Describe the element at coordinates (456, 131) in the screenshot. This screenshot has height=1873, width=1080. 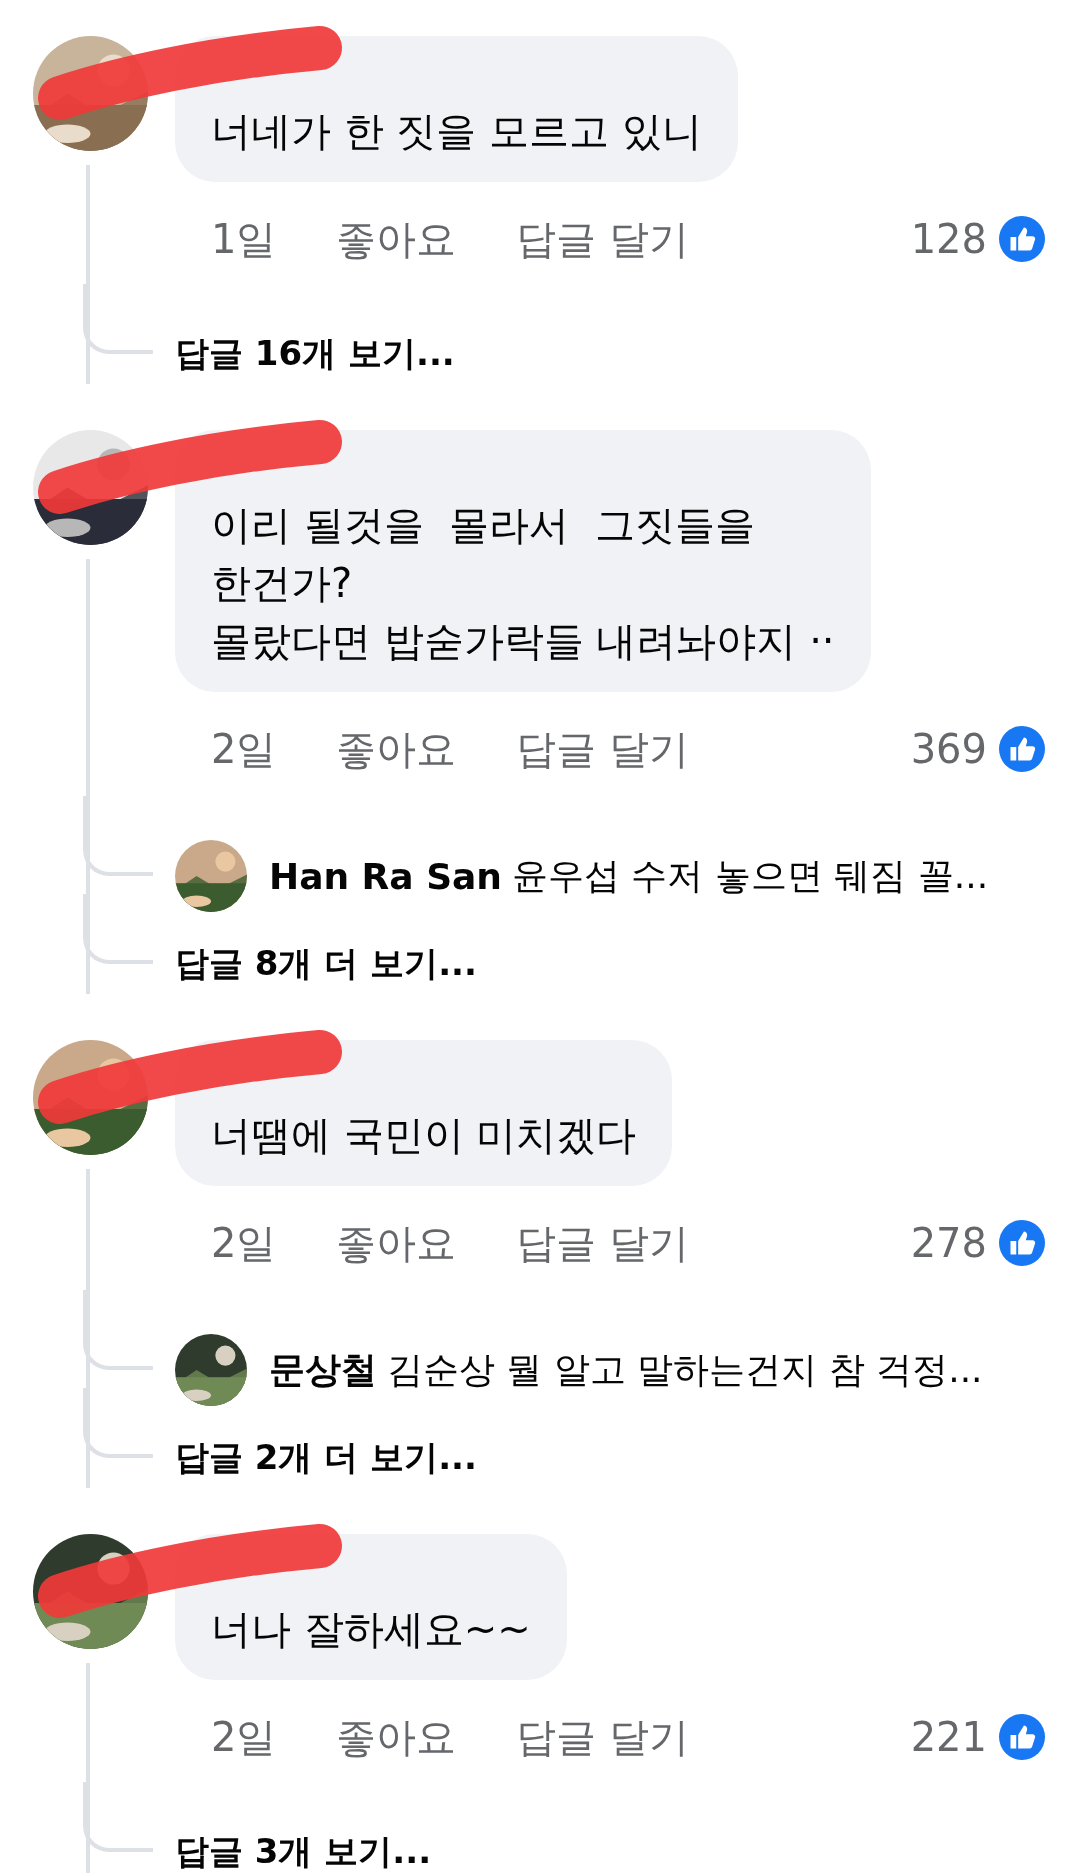
I see `comment-text: 너네가 한 짓을 모르고 있니` at that location.